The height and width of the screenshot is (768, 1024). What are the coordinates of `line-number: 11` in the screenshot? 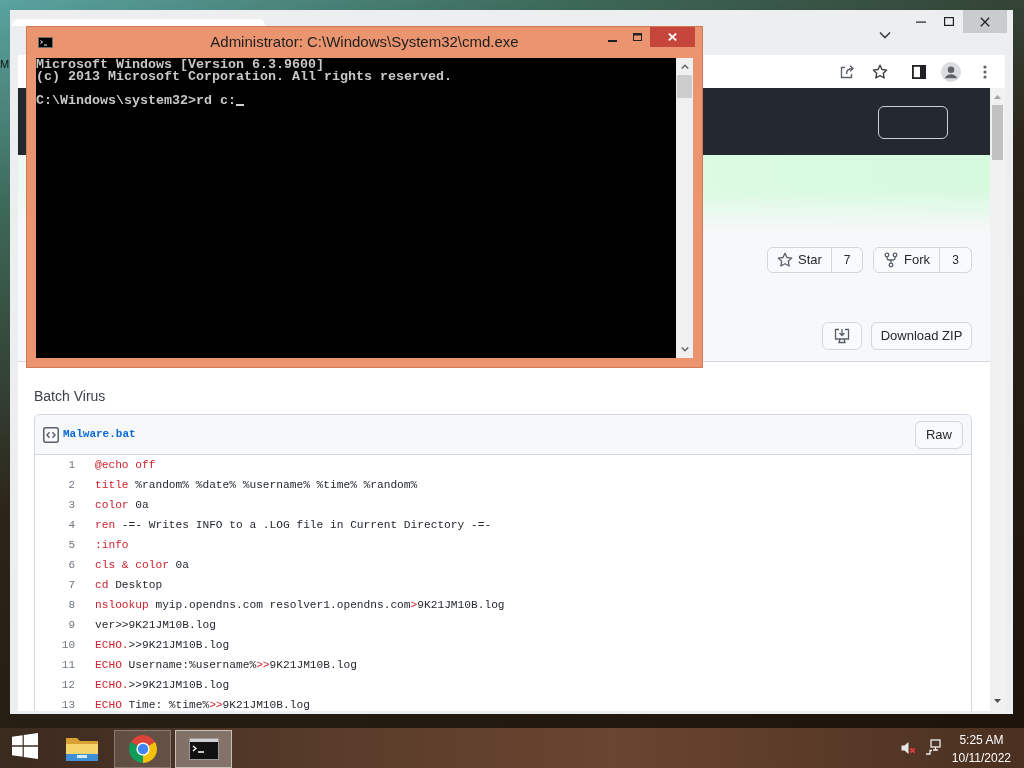 It's located at (68, 665).